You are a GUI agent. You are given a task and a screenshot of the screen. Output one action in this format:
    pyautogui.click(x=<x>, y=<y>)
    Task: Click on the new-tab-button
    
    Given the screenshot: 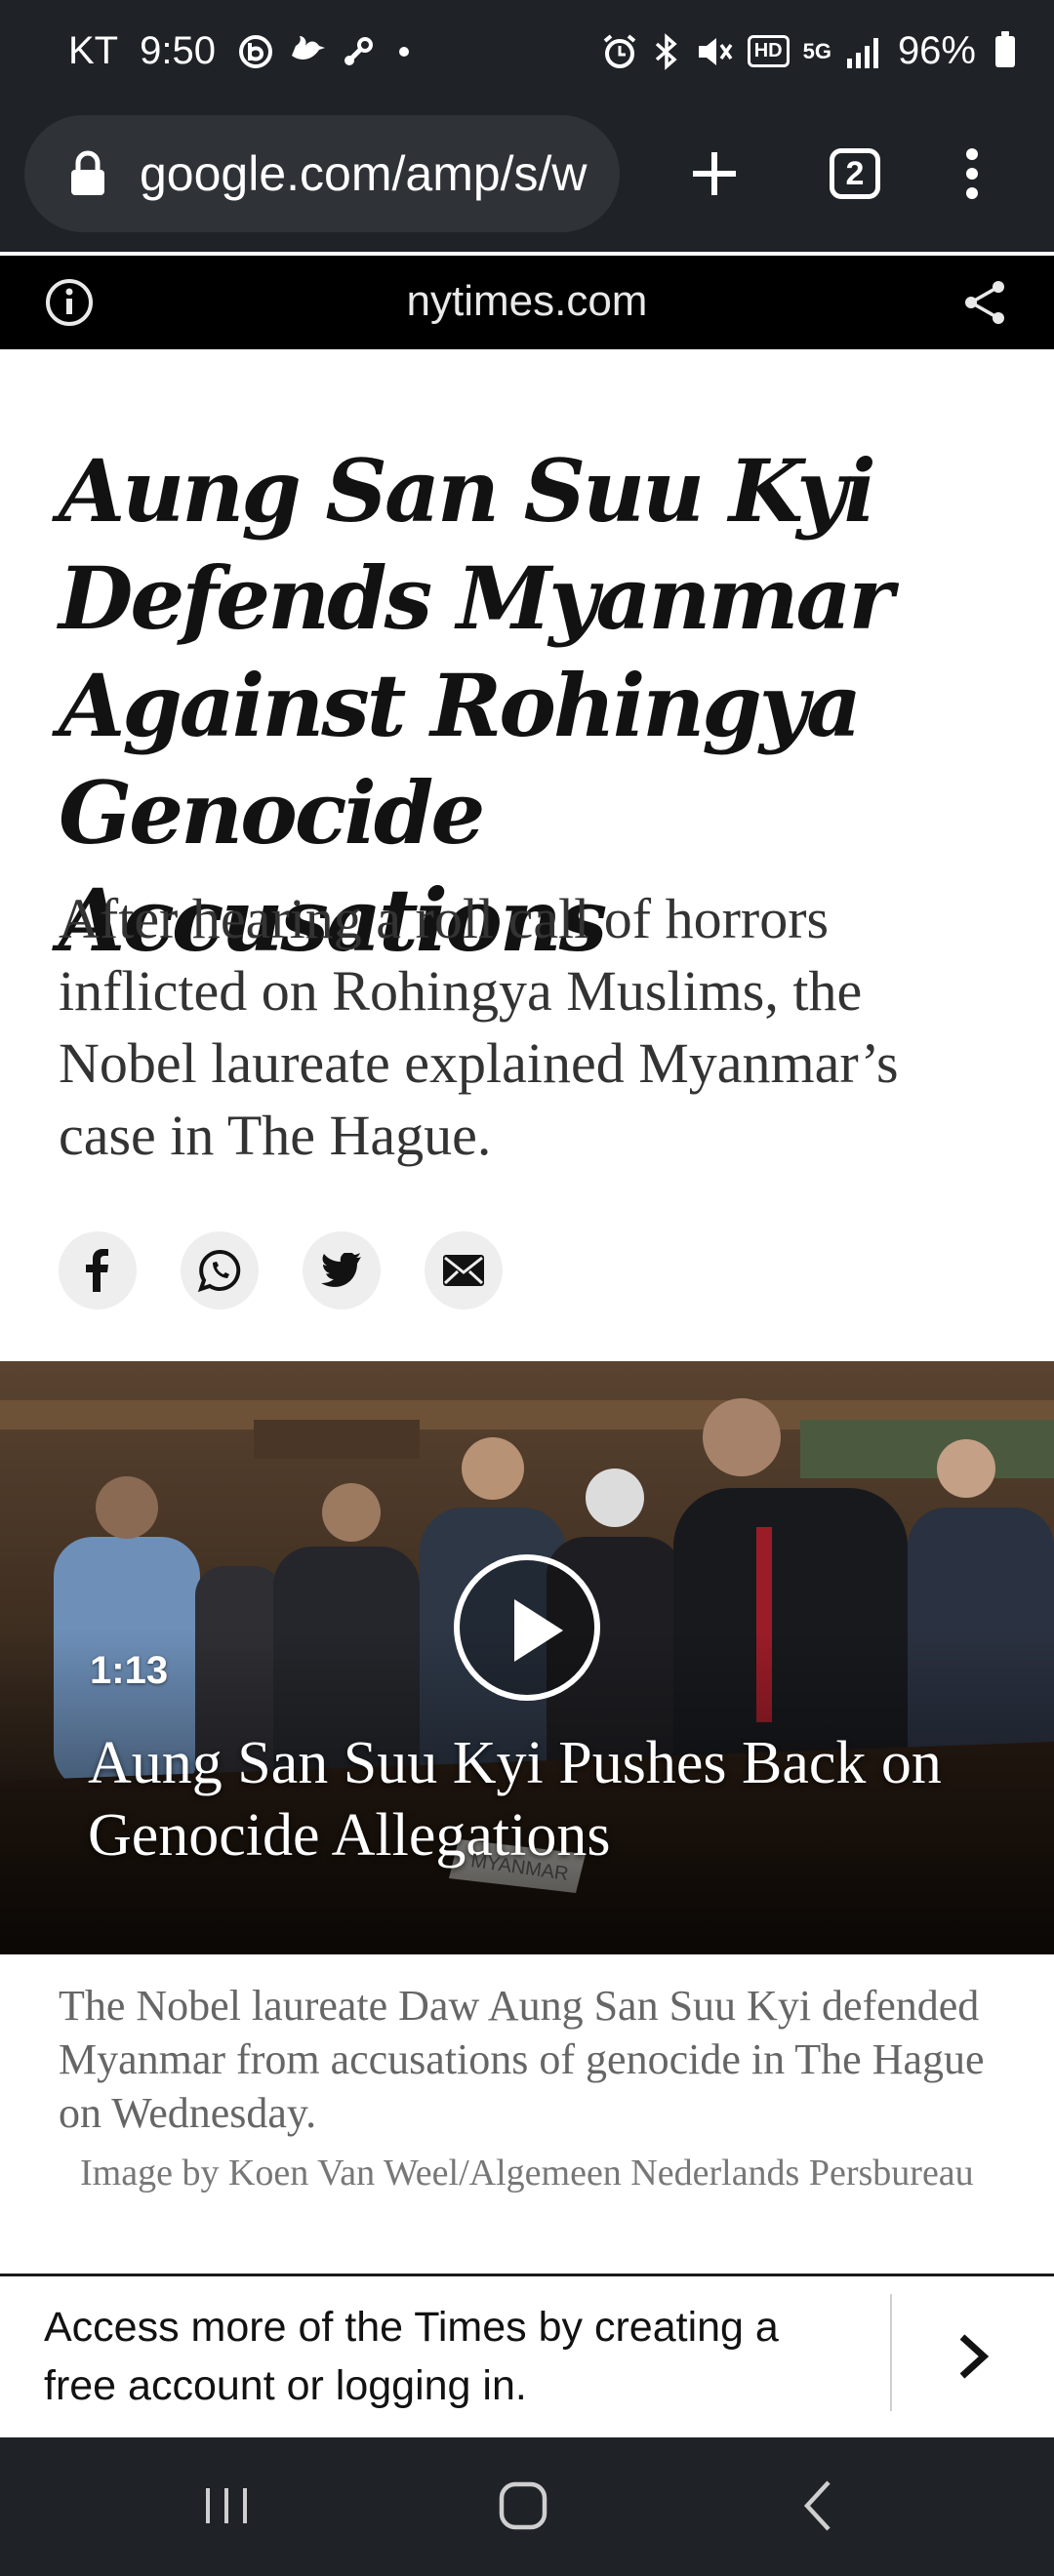 What is the action you would take?
    pyautogui.click(x=714, y=173)
    